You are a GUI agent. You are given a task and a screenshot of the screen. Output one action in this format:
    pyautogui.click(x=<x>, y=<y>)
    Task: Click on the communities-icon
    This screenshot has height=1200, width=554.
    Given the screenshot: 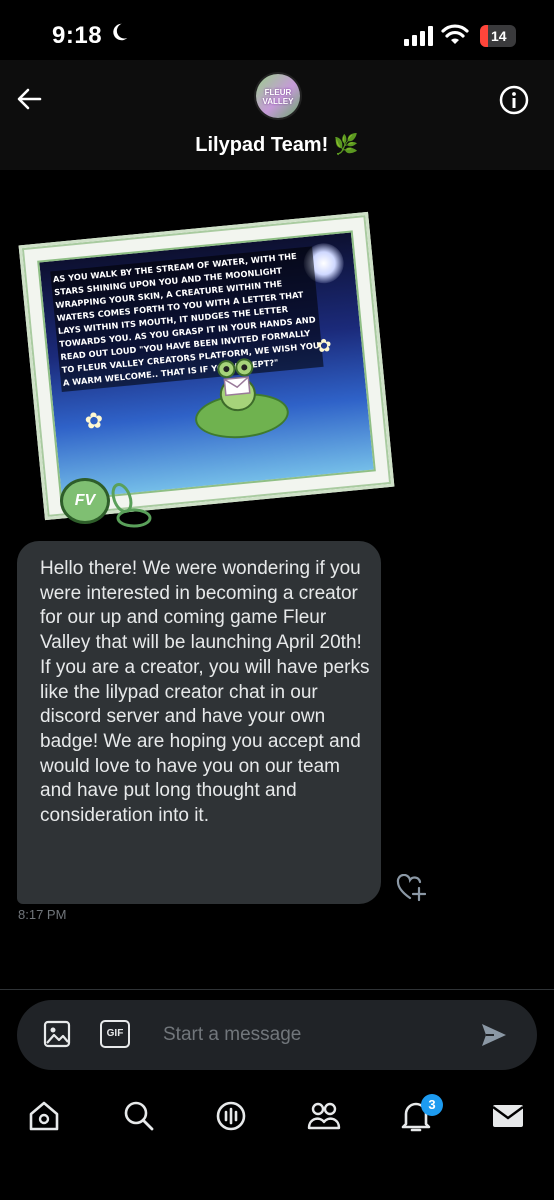 What is the action you would take?
    pyautogui.click(x=324, y=1116)
    